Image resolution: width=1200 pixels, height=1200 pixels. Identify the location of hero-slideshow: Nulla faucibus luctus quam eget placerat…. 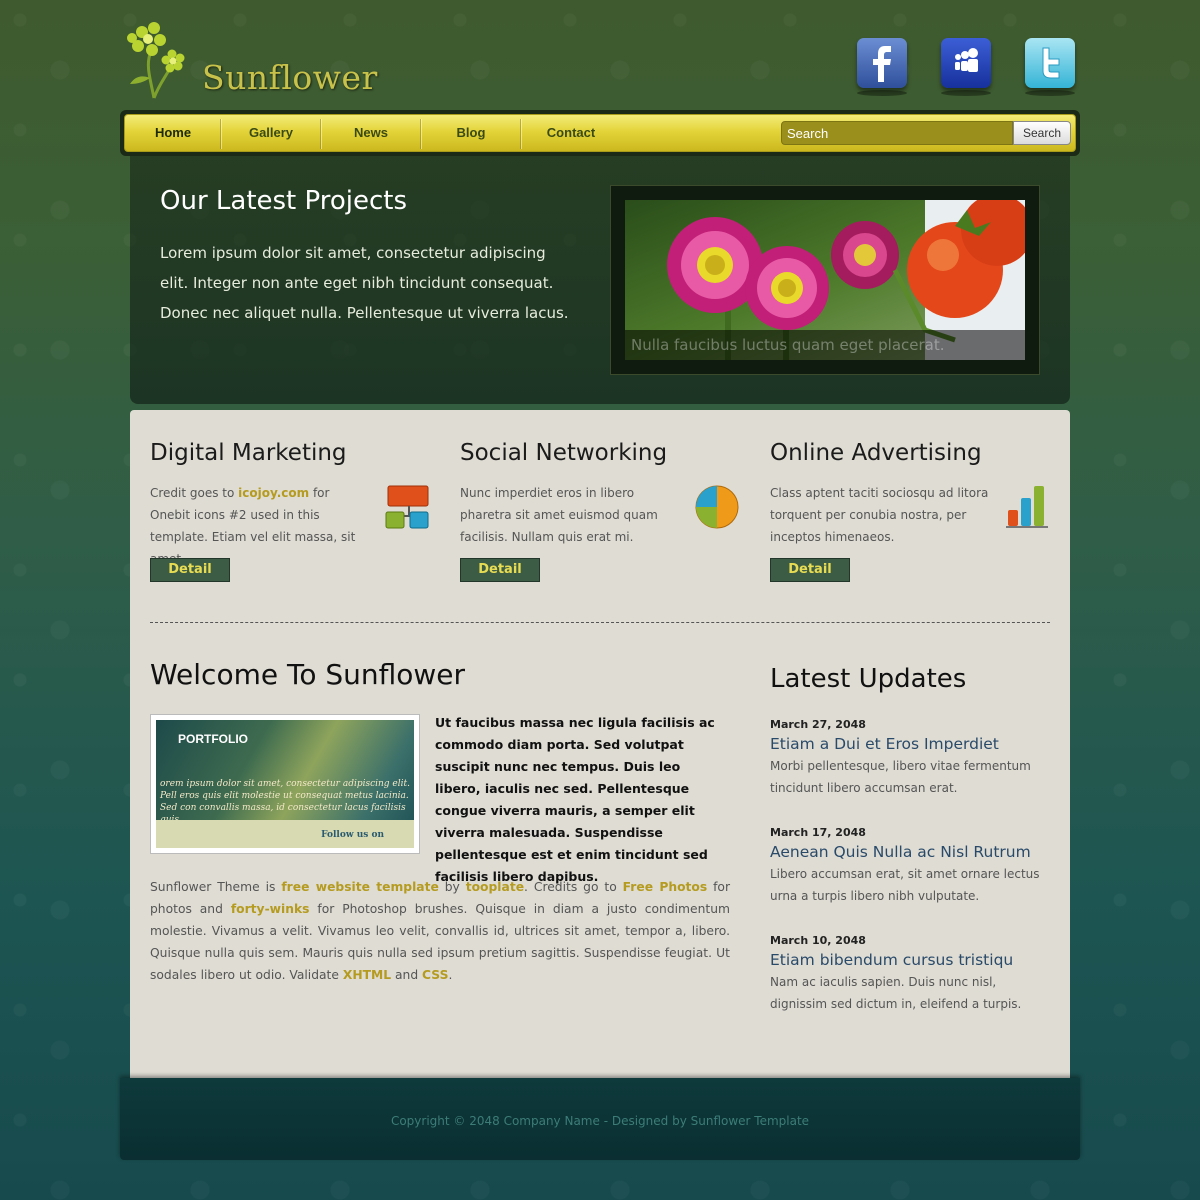
(825, 280).